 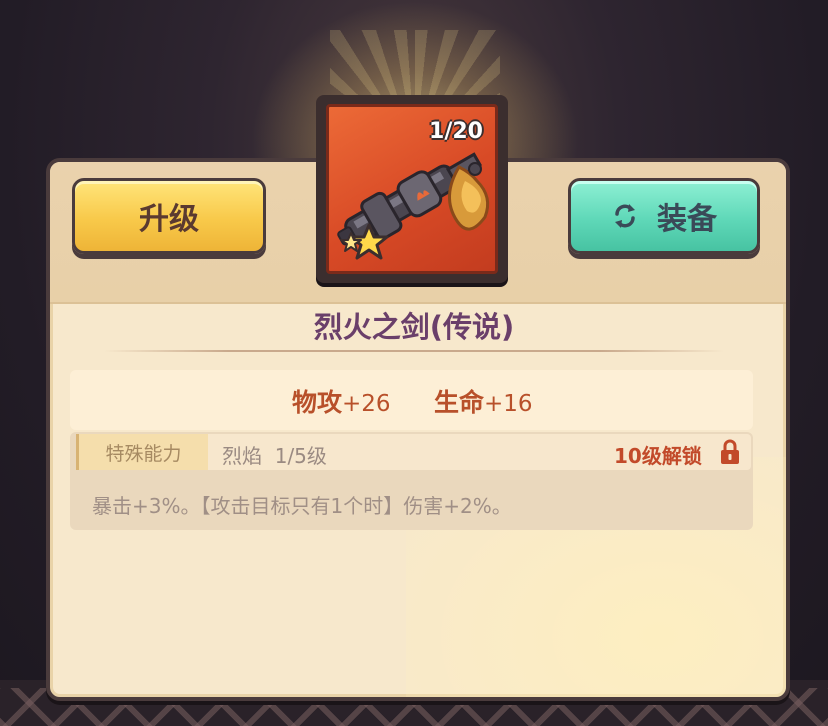 I want to click on ability-description: 暴击+3%。【攻击目标只有1个时】伤害+2%。, so click(x=302, y=506).